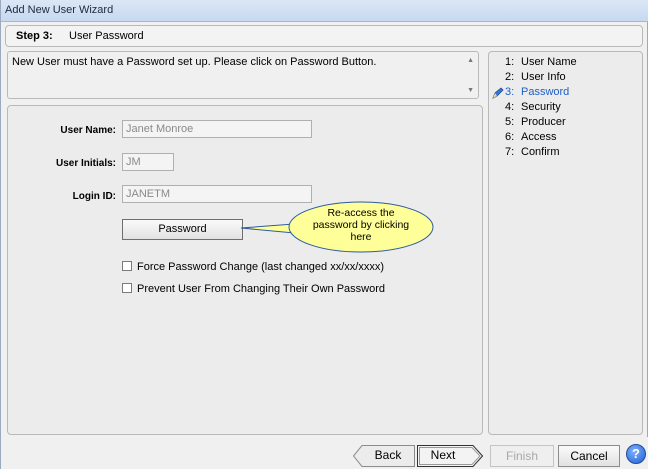 This screenshot has height=469, width=648. Describe the element at coordinates (59, 10) in the screenshot. I see `window-title: Add New User Wizard` at that location.